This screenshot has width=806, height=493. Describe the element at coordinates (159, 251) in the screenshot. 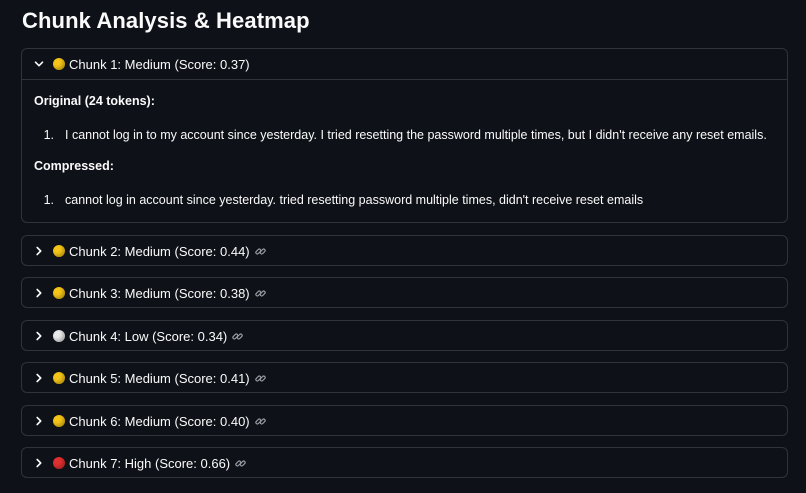

I see `chunk-label: Chunk 2: Medium (Score: 0.44)` at that location.